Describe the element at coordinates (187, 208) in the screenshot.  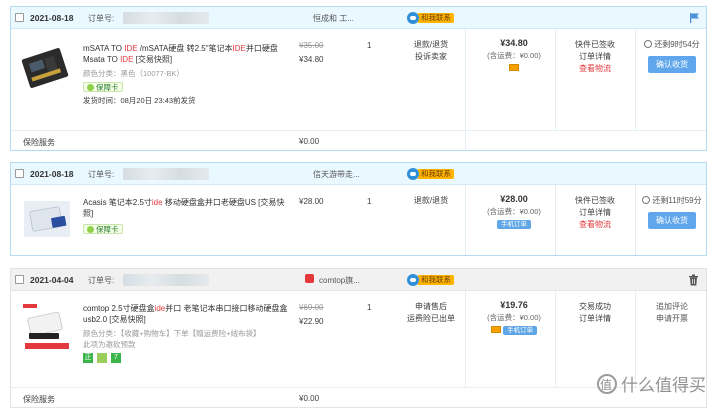
I see `product-title: Acasis 笔记本2.5寸ide 移动硬盘盒并口老硬盘US [交易快照]` at that location.